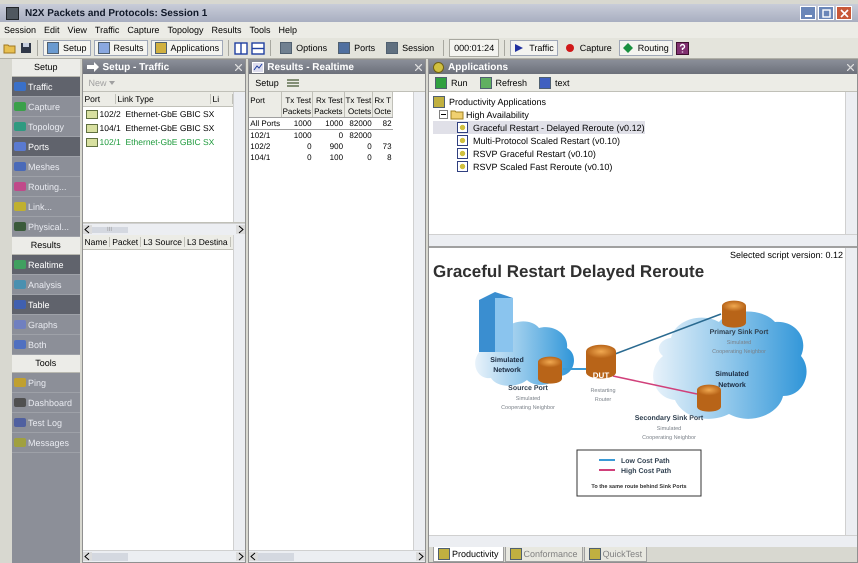 The width and height of the screenshot is (858, 563). I want to click on sidebar-item: Table, so click(46, 305).